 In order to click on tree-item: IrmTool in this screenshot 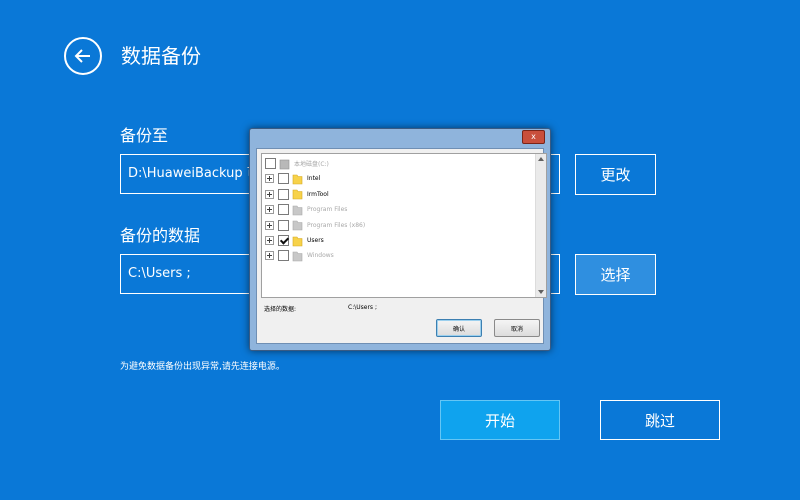, I will do `click(297, 194)`.